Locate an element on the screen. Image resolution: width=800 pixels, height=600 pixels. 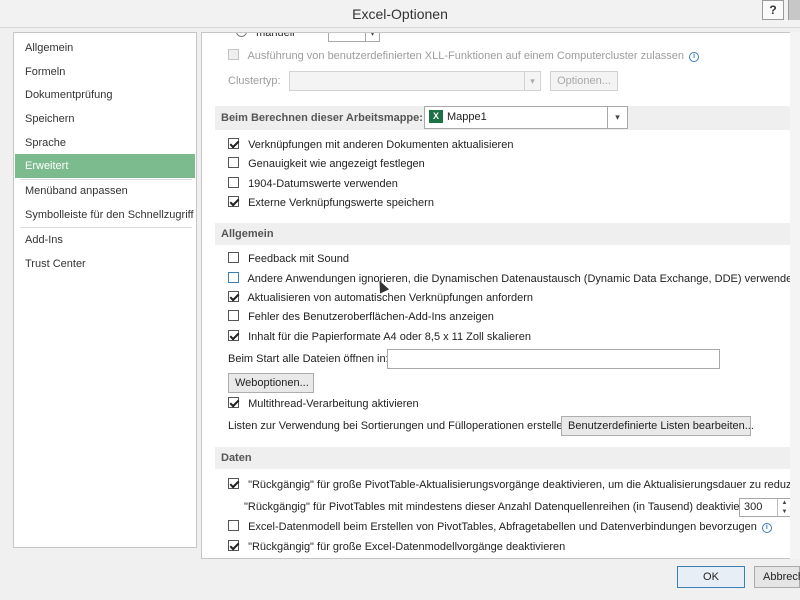
calc-option-row: Externe Verknüpfungswerte speichern is located at coordinates (331, 203).